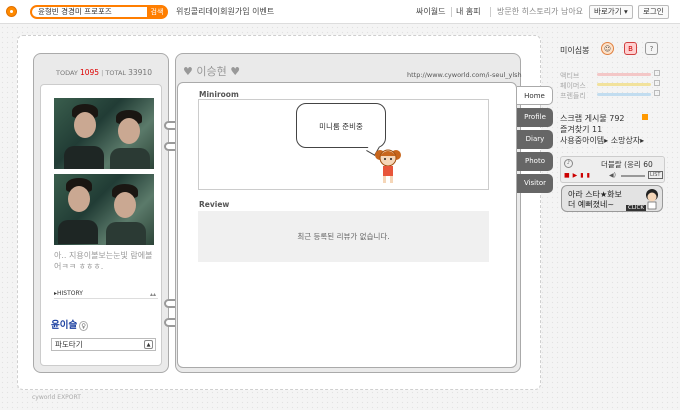 The width and height of the screenshot is (680, 410). What do you see at coordinates (116, 73) in the screenshot?
I see `total-label: TOTAL` at bounding box center [116, 73].